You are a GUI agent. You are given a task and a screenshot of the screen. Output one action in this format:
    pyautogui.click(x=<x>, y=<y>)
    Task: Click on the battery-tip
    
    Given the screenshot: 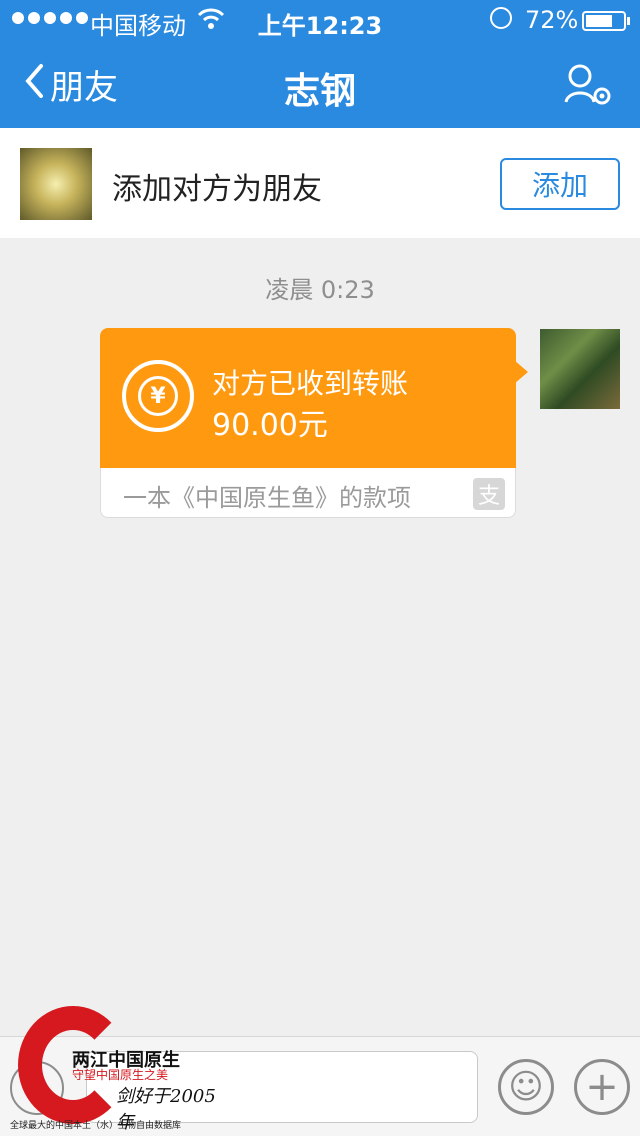 What is the action you would take?
    pyautogui.click(x=628, y=21)
    